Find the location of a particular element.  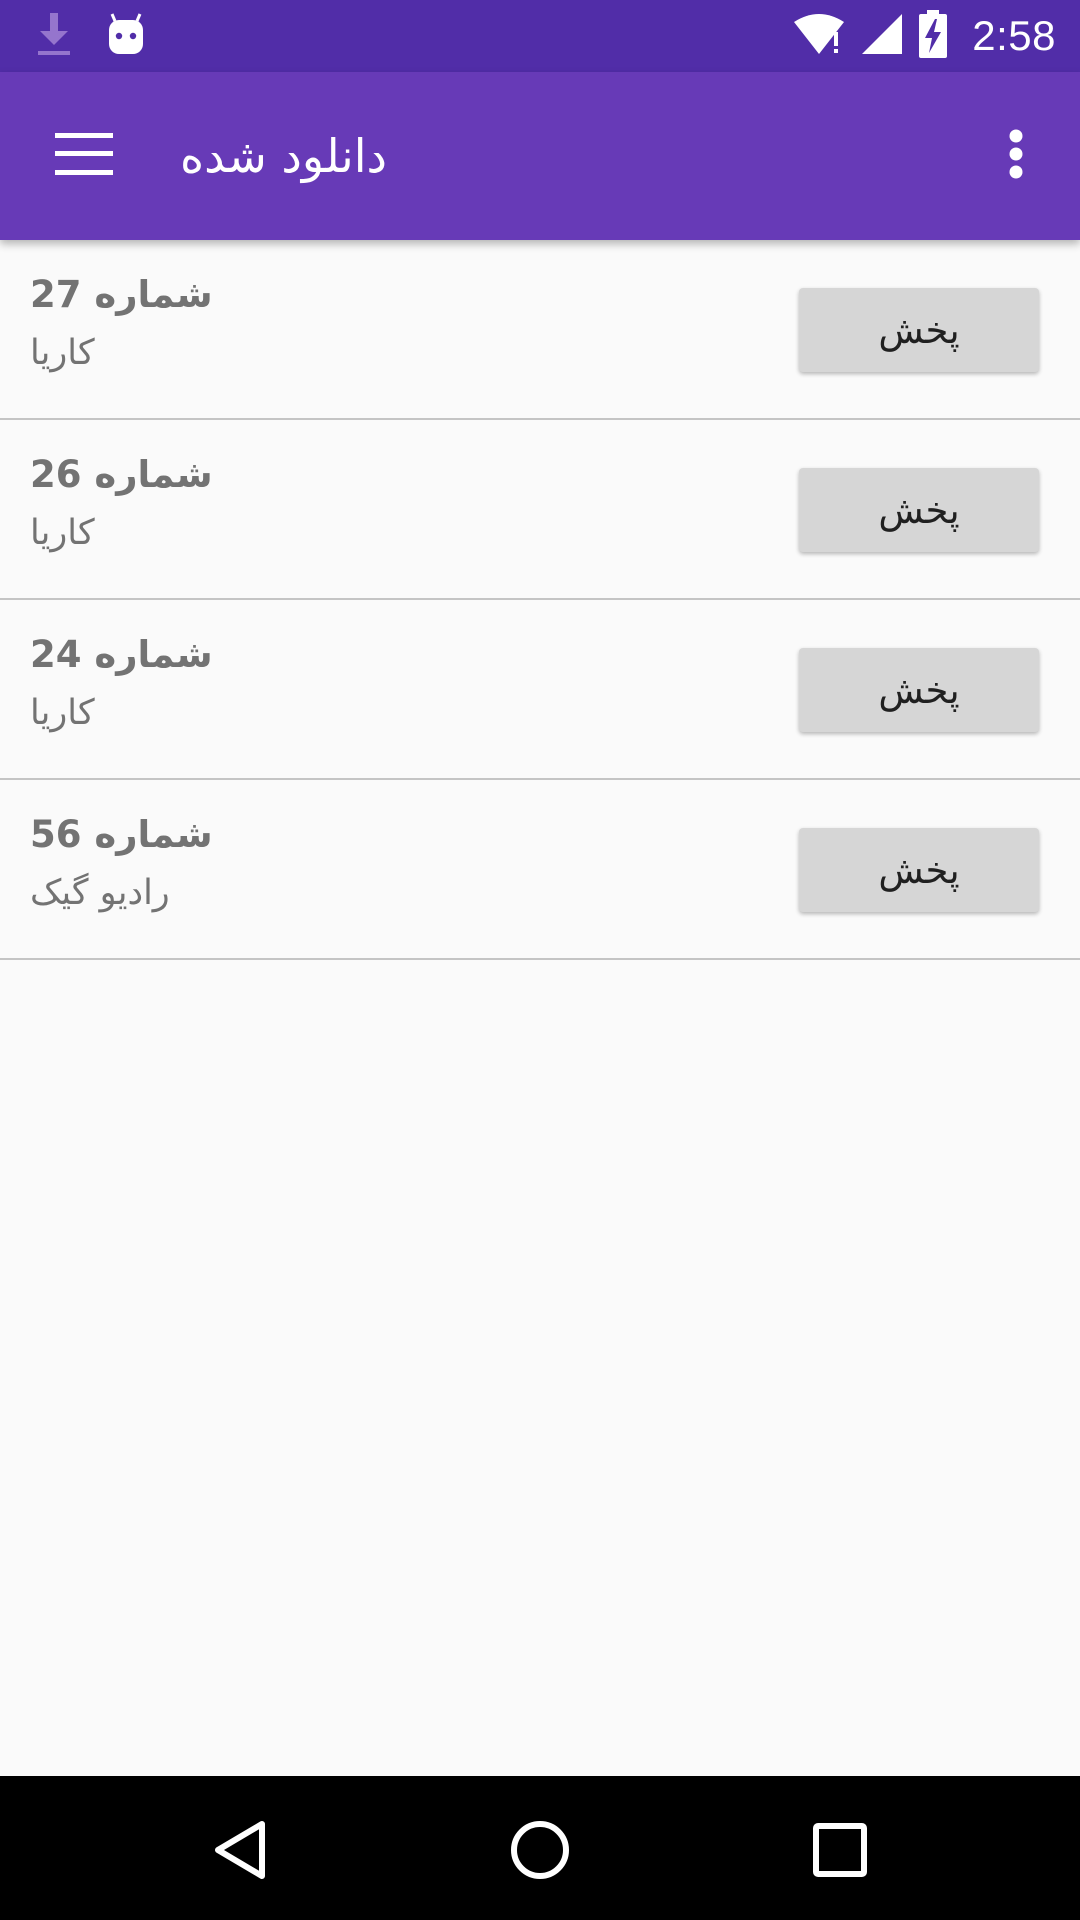

episode-title: شماره 24 is located at coordinates (121, 654).